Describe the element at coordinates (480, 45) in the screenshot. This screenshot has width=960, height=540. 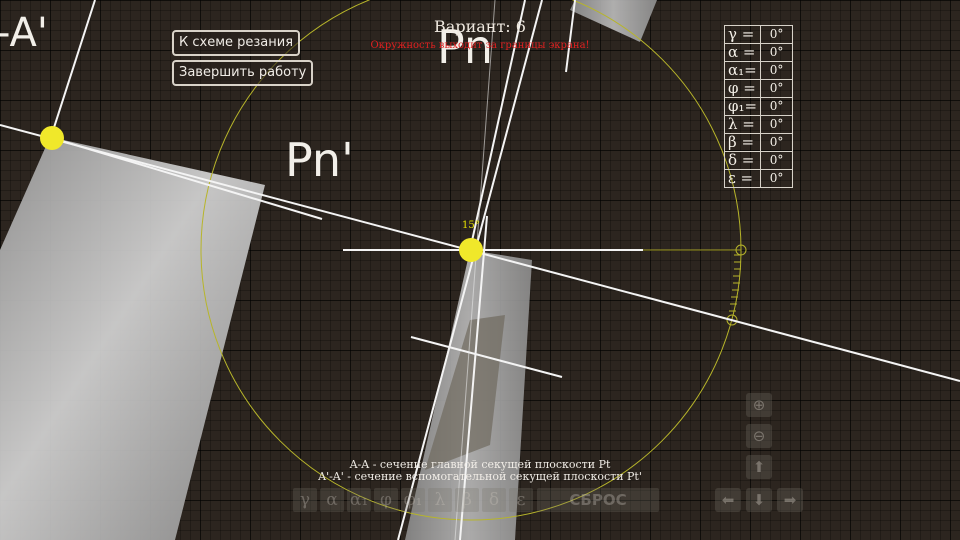
I see `out-of-bounds-warning: Окружность выходит за границы экрана!` at that location.